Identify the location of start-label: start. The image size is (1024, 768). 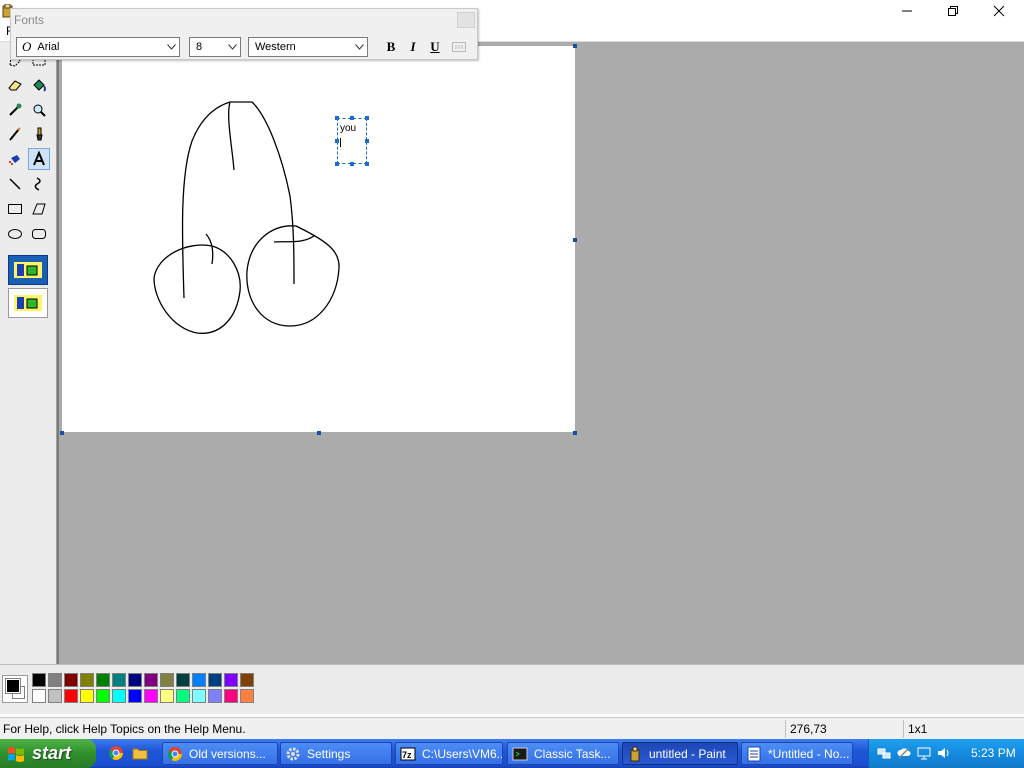
(52, 753).